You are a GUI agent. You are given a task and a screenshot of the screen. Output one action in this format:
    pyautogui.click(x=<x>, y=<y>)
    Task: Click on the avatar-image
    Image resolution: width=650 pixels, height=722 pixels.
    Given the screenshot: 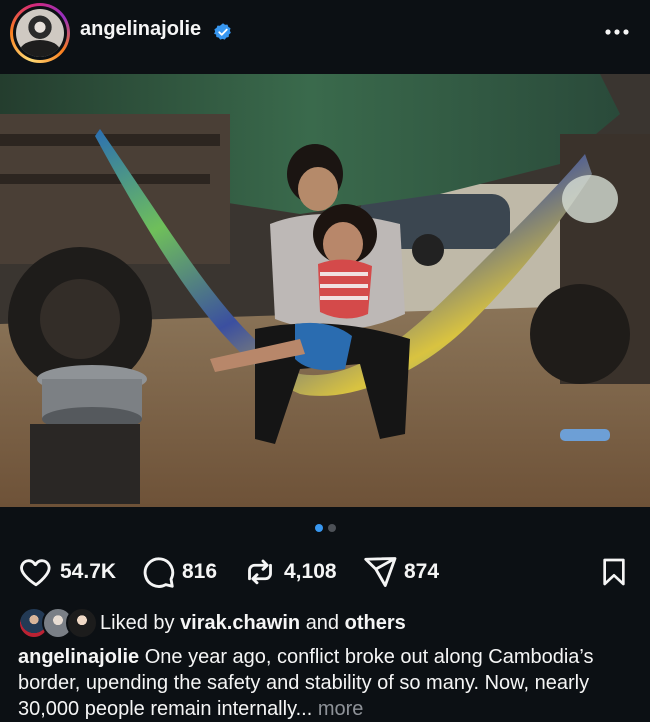 What is the action you would take?
    pyautogui.click(x=40, y=33)
    